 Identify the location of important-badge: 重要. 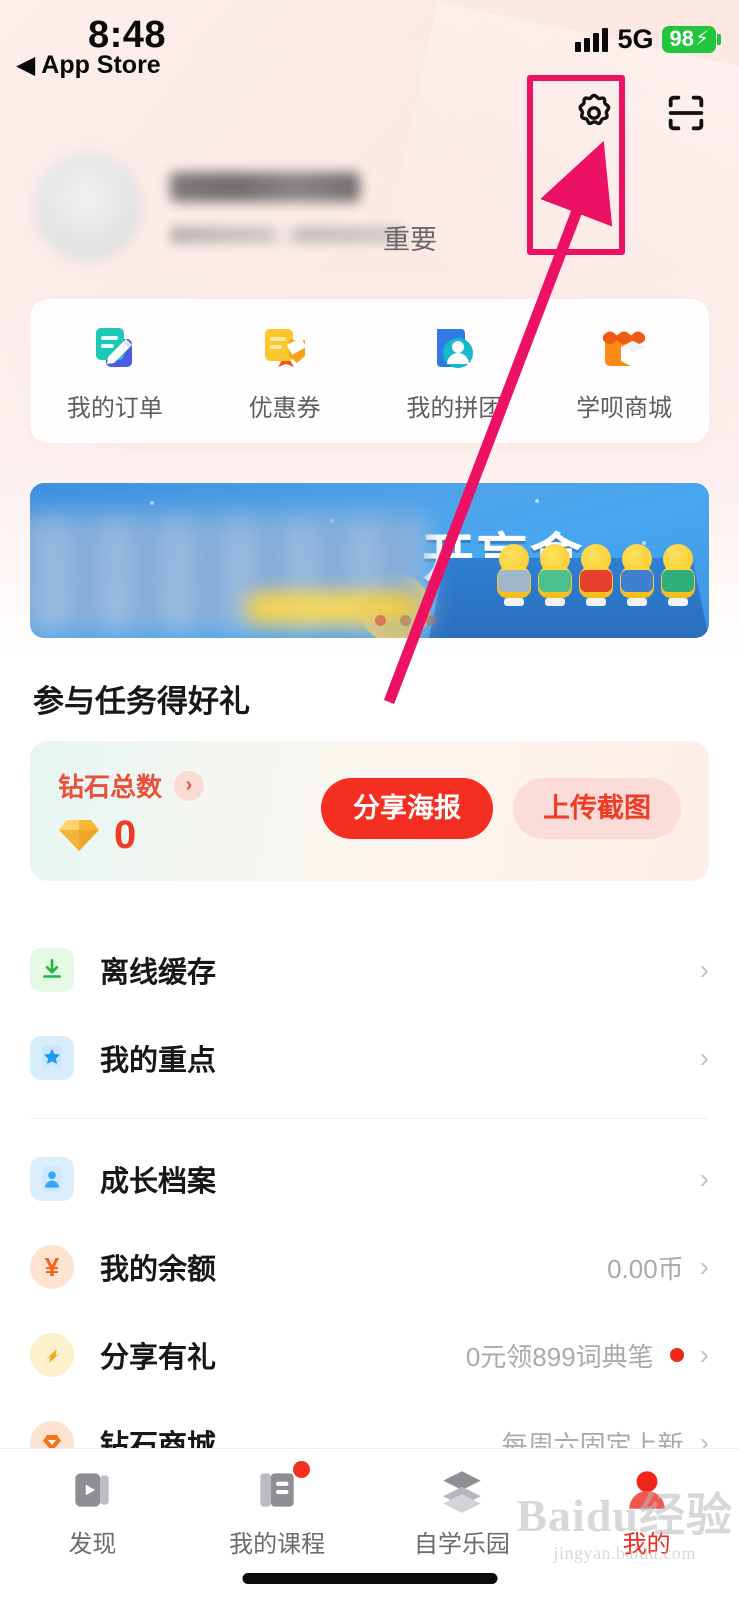
(410, 240).